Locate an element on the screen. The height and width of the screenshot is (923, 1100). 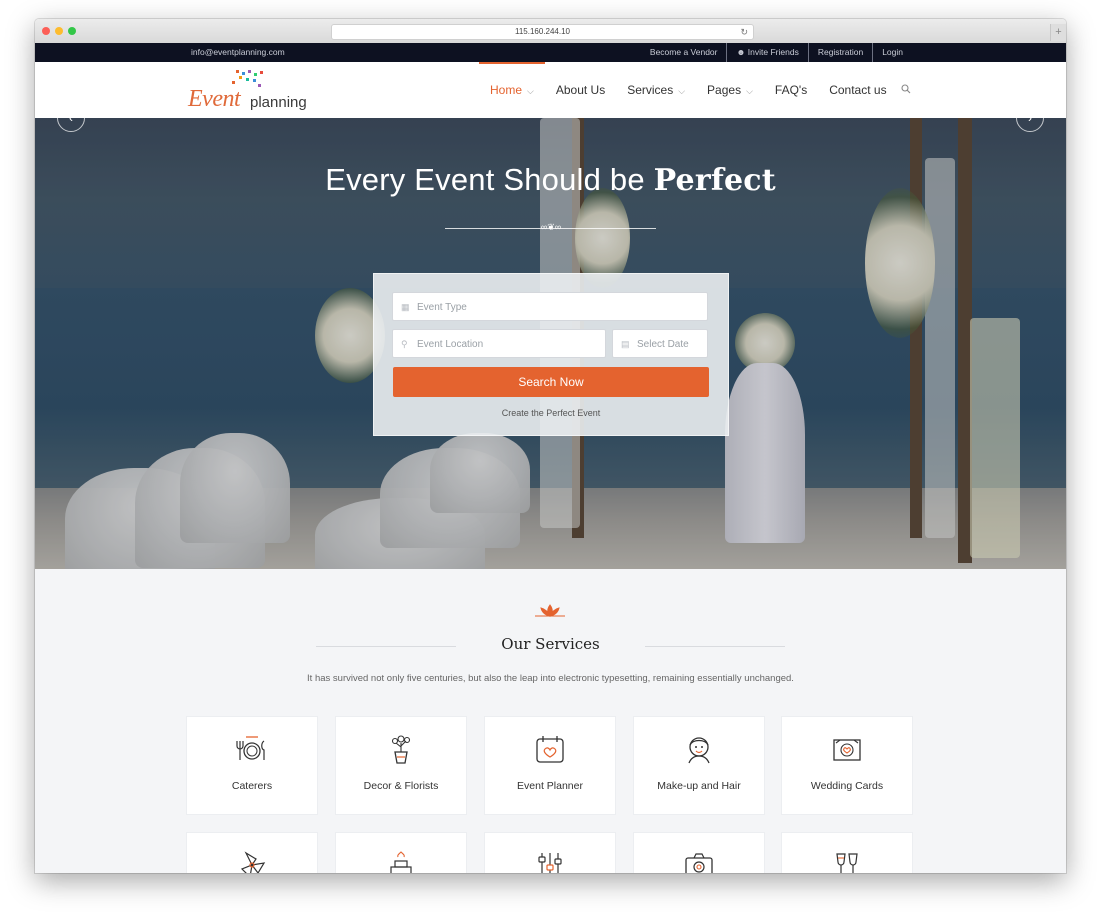
service-card-wedding-cards: Wedding Cards is located at coordinates (847, 765).